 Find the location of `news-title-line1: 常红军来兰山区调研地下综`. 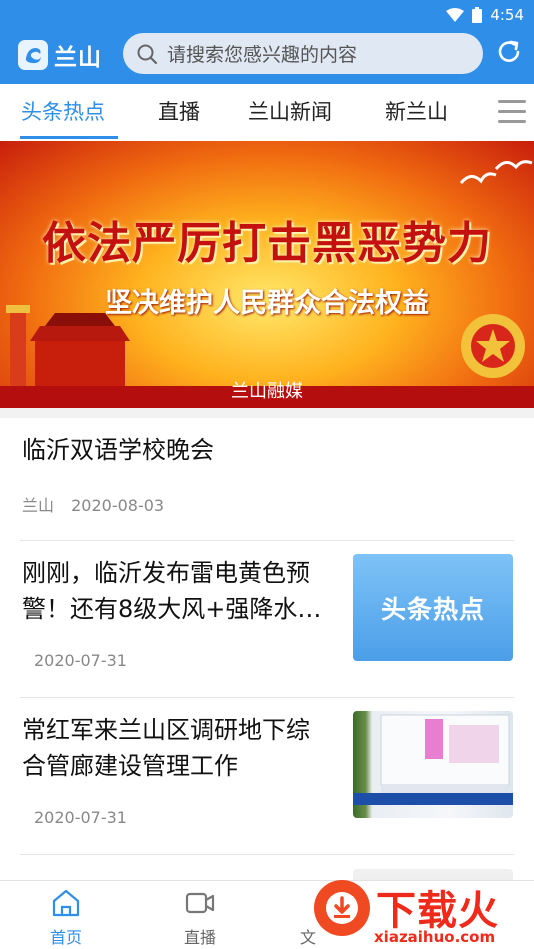

news-title-line1: 常红军来兰山区调研地下综 is located at coordinates (166, 730).